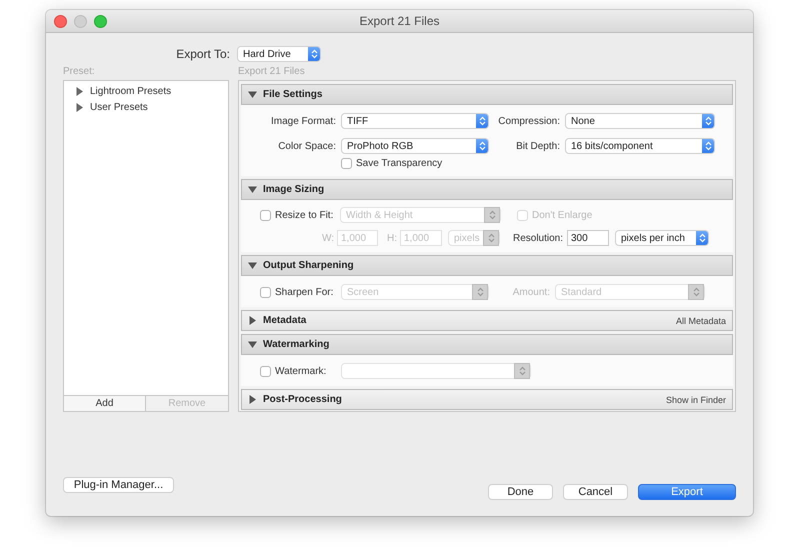 Image resolution: width=800 pixels, height=547 pixels. I want to click on section-header: Post-Processing Show in Finder, so click(487, 399).